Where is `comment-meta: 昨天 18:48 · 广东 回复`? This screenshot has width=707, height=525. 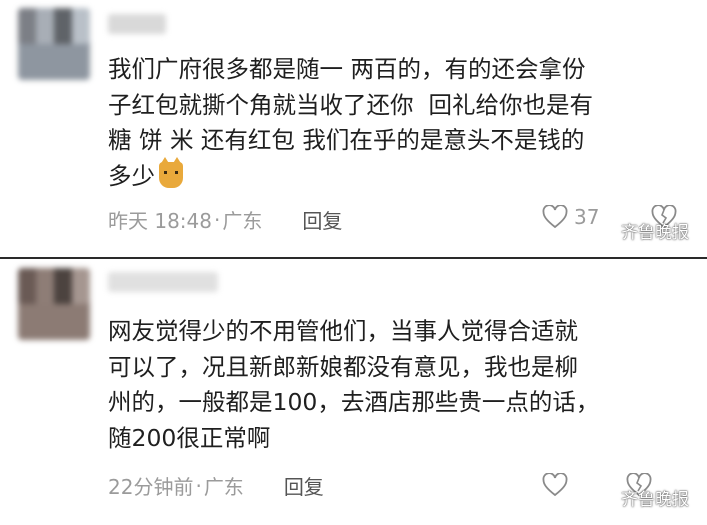
comment-meta: 昨天 18:48 · 广东 回复 is located at coordinates (225, 219).